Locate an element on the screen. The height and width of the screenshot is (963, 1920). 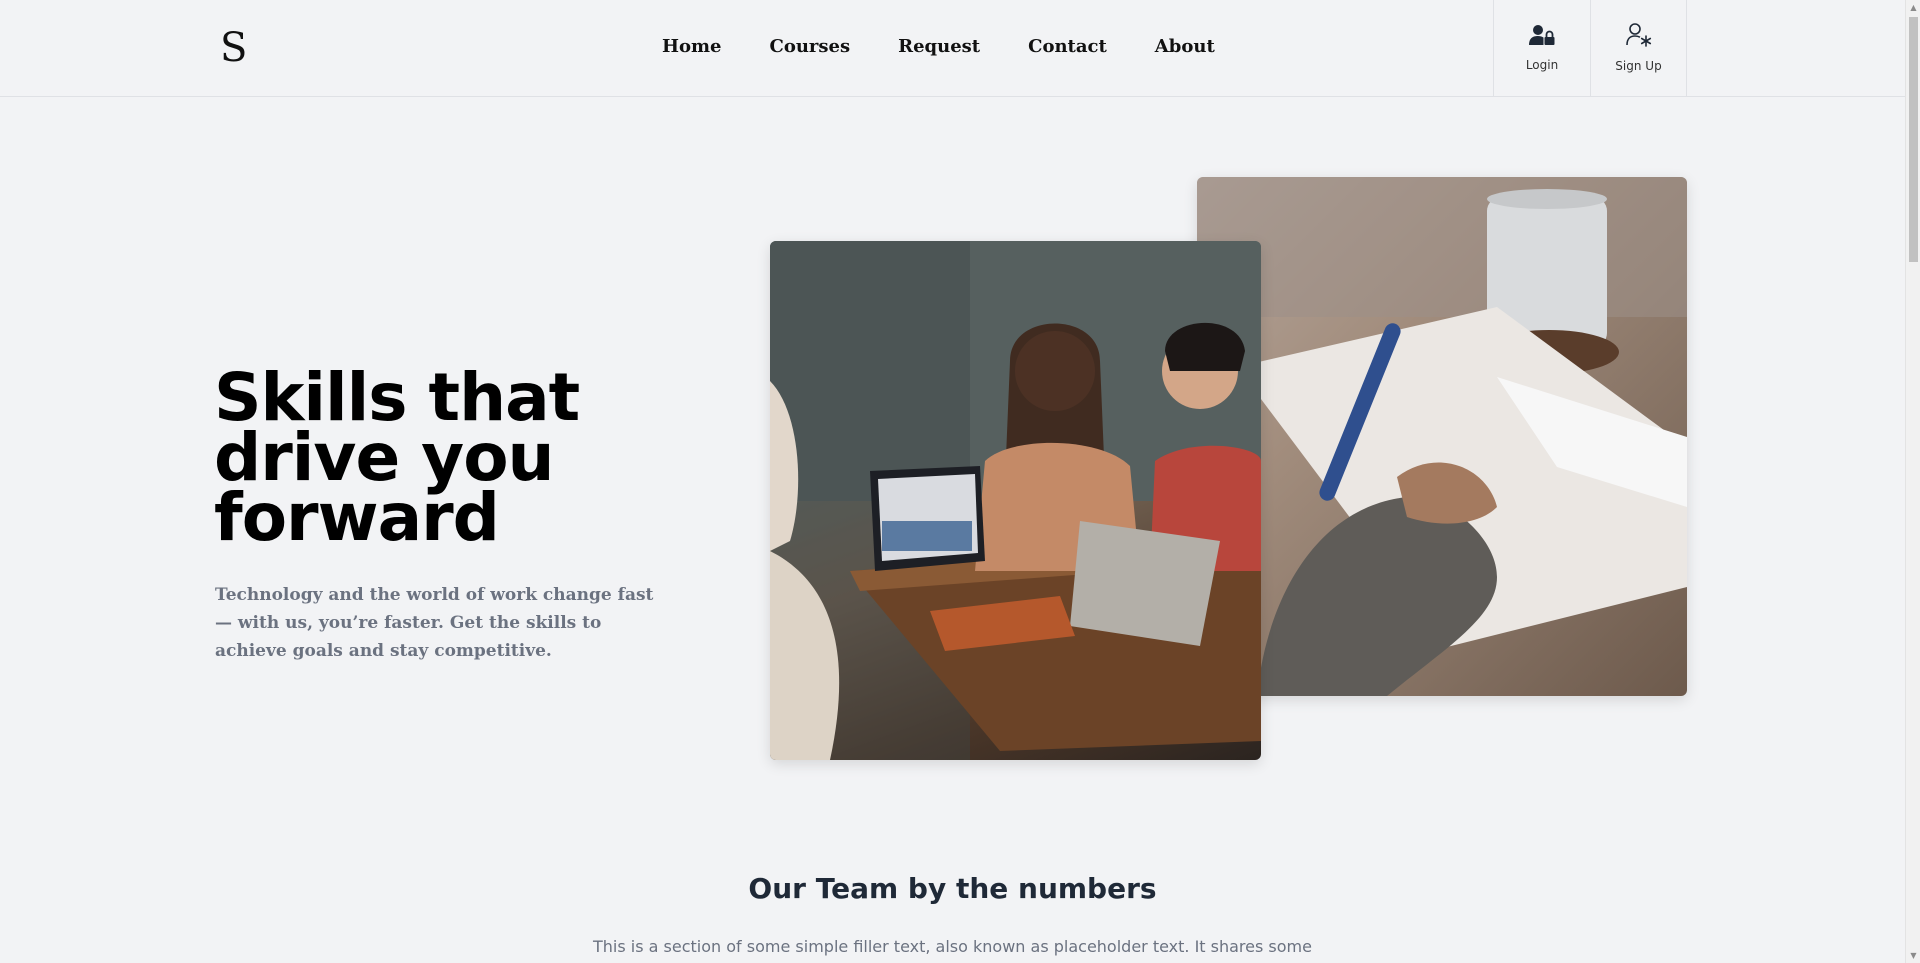
user-lock-icon is located at coordinates (1542, 37).